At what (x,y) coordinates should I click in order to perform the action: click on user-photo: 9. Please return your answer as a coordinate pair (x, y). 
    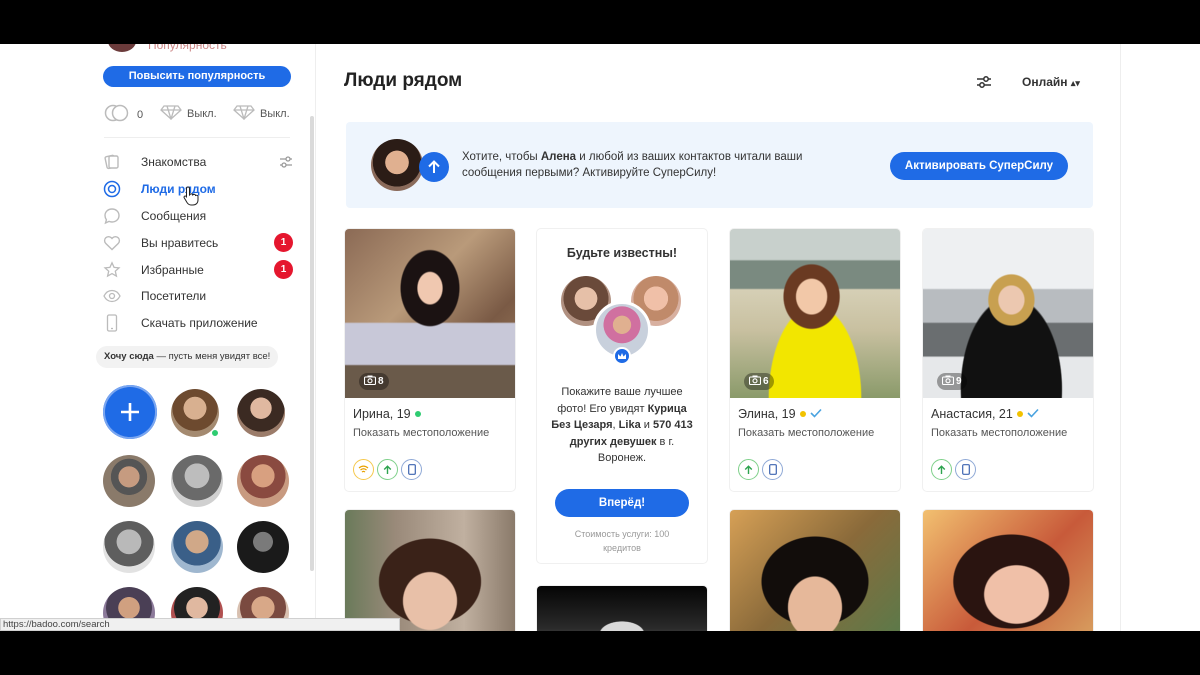
    Looking at the image, I should click on (1008, 313).